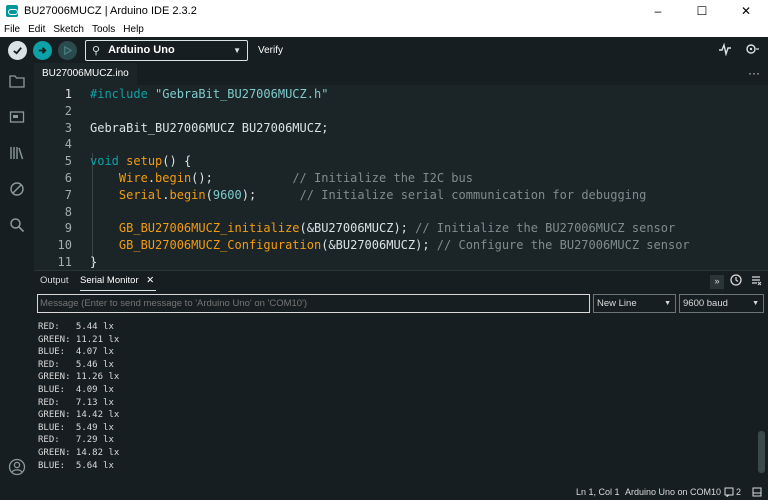 The height and width of the screenshot is (500, 768). I want to click on code-text: }, so click(93, 262).